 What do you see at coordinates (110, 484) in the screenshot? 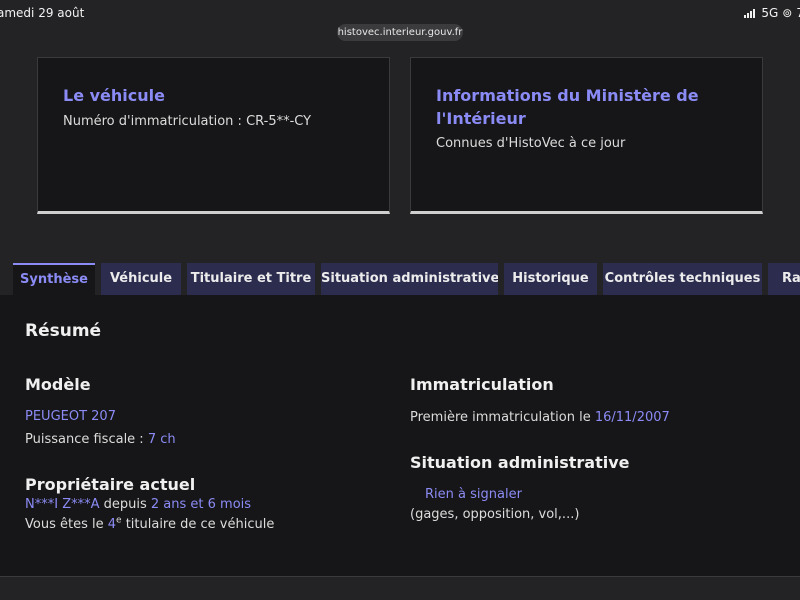
I see `owner-heading: Propriétaire actuel` at bounding box center [110, 484].